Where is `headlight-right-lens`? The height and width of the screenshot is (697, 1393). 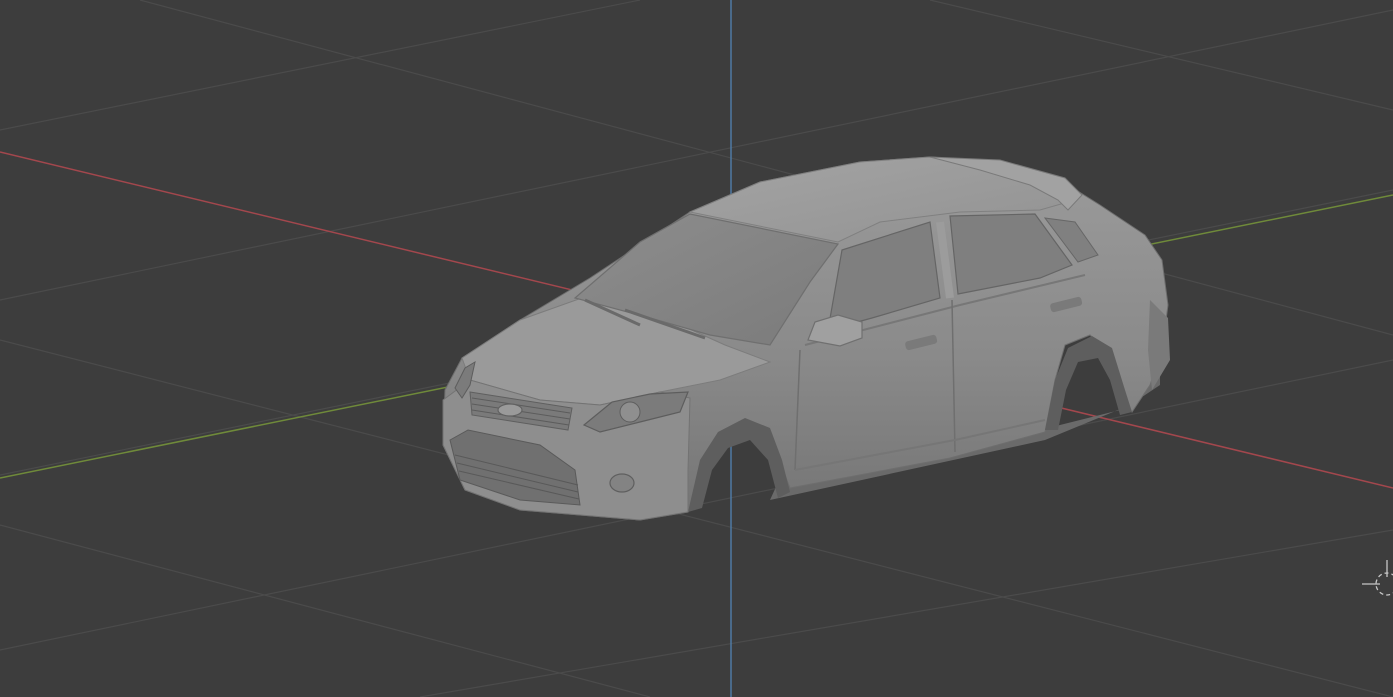
headlight-right-lens is located at coordinates (630, 412).